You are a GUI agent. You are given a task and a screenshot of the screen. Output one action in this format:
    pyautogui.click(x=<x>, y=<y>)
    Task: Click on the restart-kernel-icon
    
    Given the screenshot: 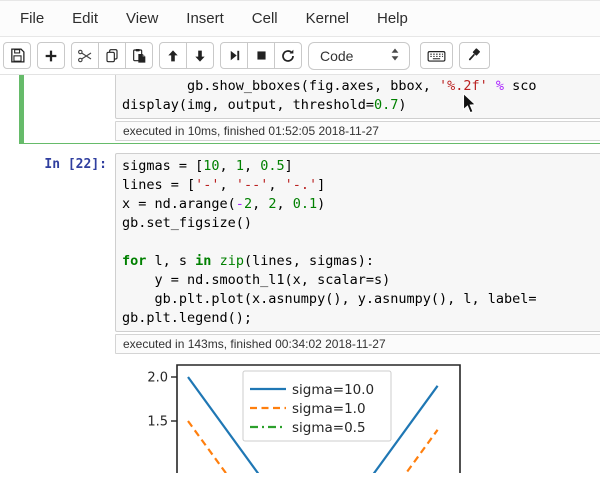 What is the action you would take?
    pyautogui.click(x=288, y=56)
    